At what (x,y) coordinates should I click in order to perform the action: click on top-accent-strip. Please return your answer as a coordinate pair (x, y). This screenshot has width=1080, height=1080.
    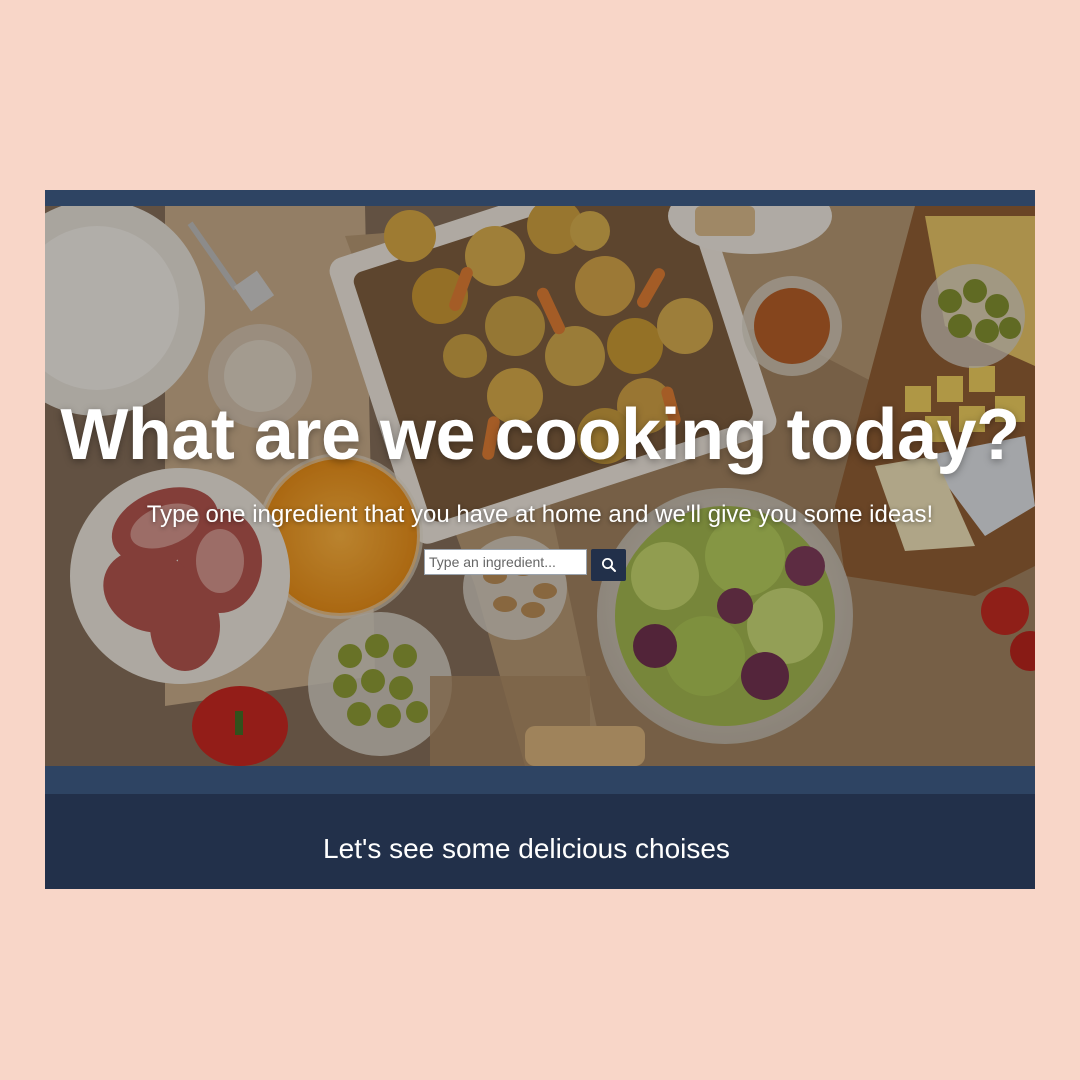
    Looking at the image, I should click on (540, 198).